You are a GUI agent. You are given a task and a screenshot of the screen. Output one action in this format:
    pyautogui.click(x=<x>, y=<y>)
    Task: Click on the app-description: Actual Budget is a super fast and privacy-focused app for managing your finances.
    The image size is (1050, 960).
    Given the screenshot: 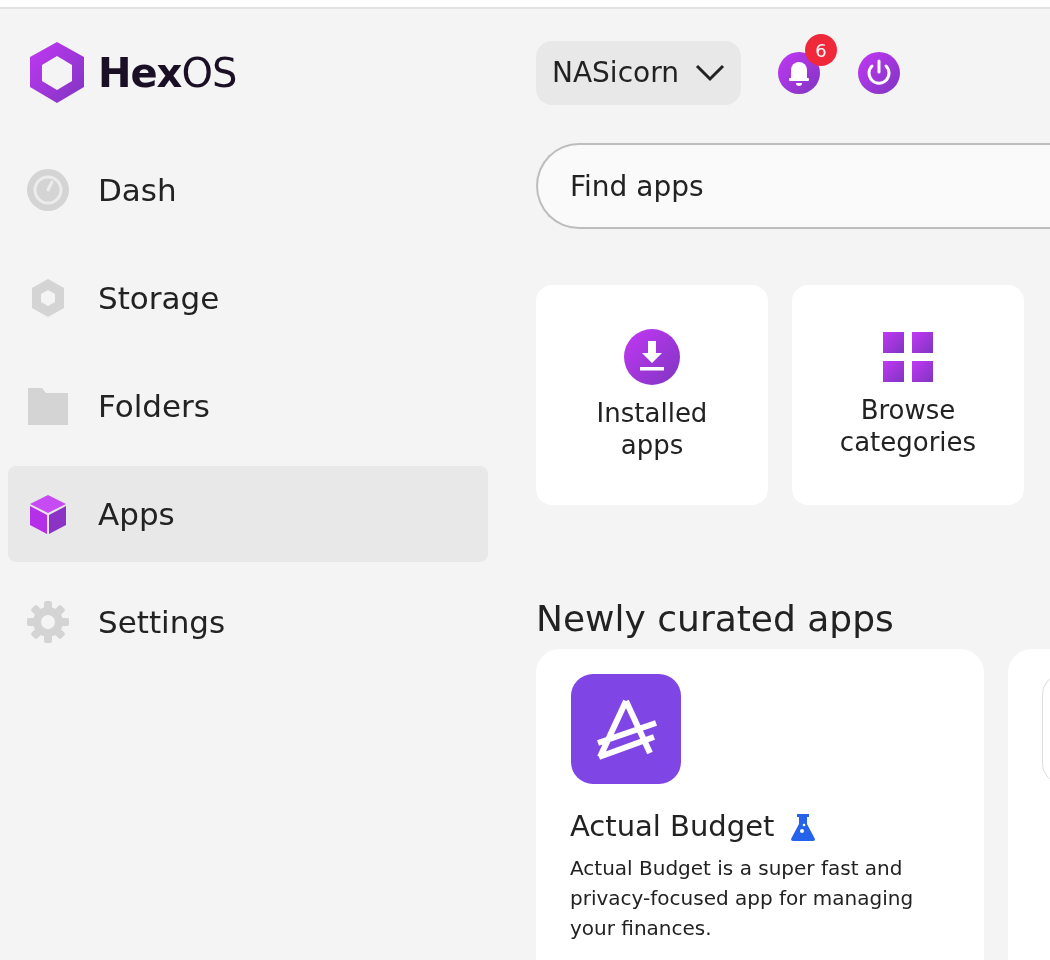 What is the action you would take?
    pyautogui.click(x=742, y=898)
    